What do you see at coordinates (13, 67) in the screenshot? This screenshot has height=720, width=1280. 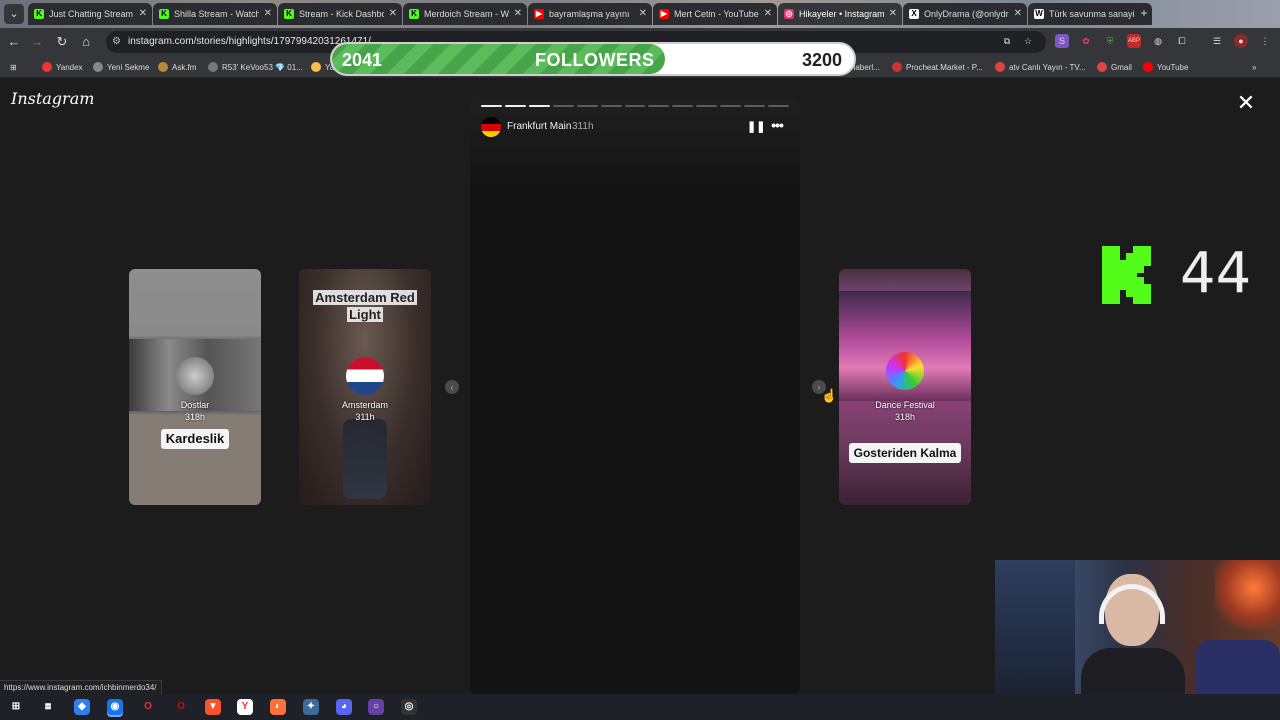 I see `apps-icon: ⊞` at bounding box center [13, 67].